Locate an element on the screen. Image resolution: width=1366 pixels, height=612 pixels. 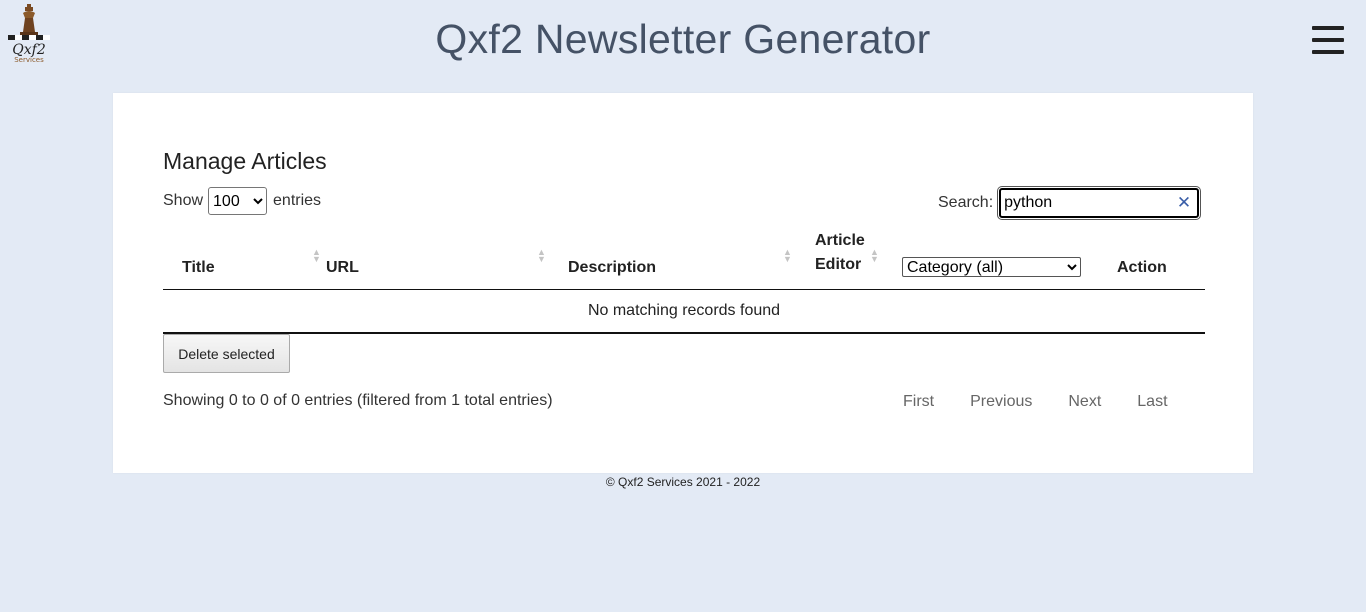
column-header-action: Action is located at coordinates (1161, 259).